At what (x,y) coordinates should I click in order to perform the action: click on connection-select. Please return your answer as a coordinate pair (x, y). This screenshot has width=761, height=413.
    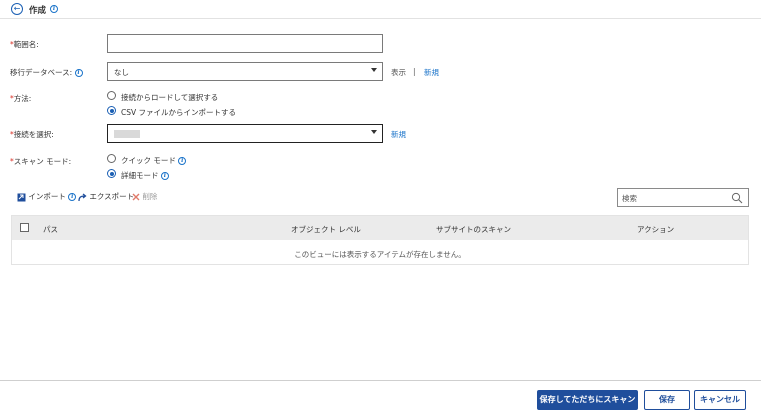
    Looking at the image, I should click on (245, 133).